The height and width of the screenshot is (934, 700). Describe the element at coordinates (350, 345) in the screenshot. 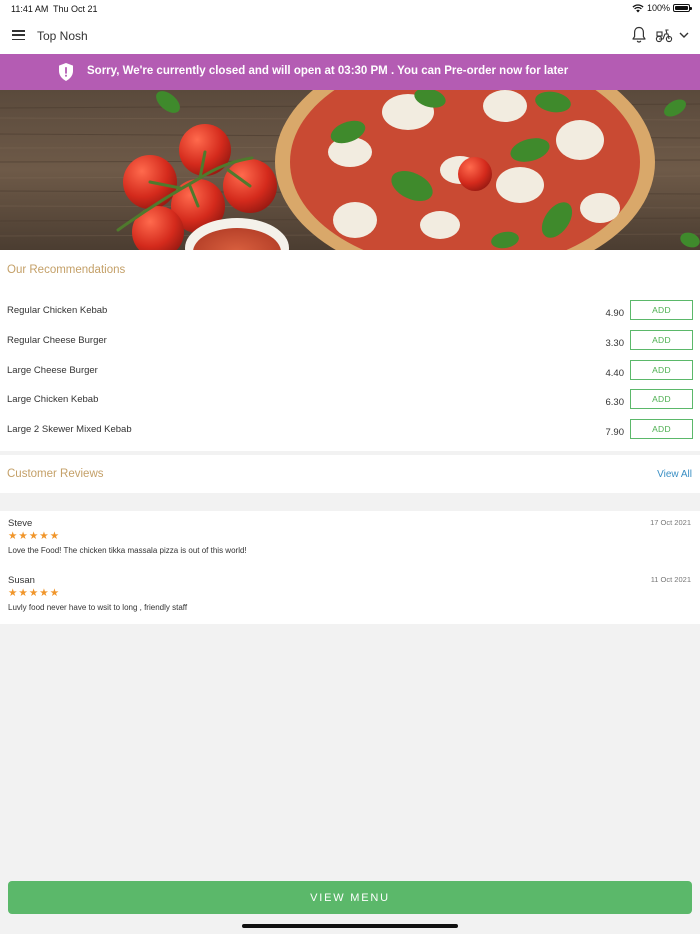

I see `recommendation-item: Regular Cheese Burger 3.30 ADD` at that location.